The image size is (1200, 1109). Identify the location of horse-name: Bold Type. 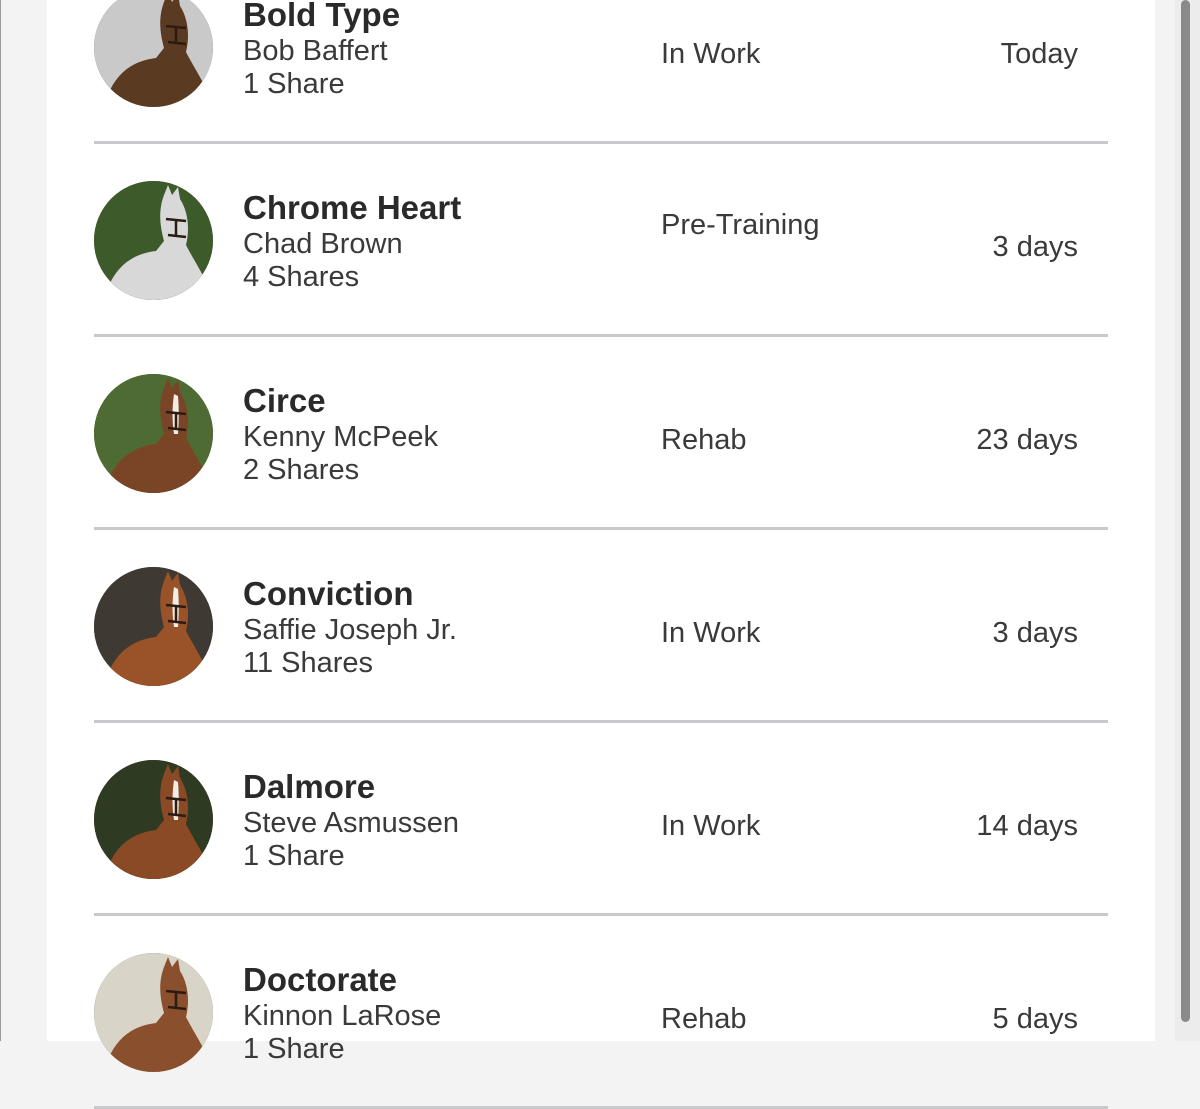
(321, 17).